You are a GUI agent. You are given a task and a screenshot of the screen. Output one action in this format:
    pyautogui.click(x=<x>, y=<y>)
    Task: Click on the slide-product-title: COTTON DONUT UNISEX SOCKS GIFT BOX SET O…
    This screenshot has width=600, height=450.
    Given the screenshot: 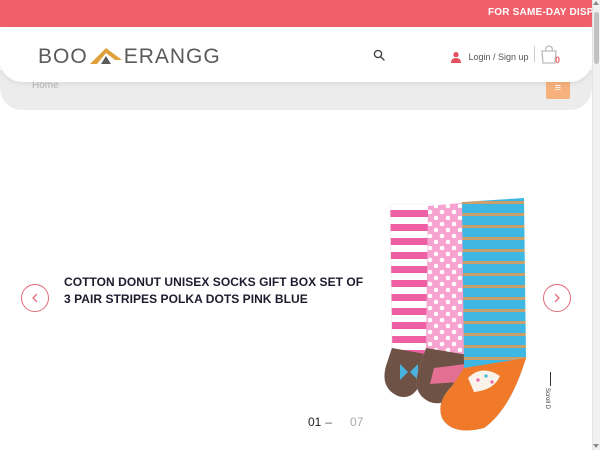 What is the action you would take?
    pyautogui.click(x=214, y=291)
    